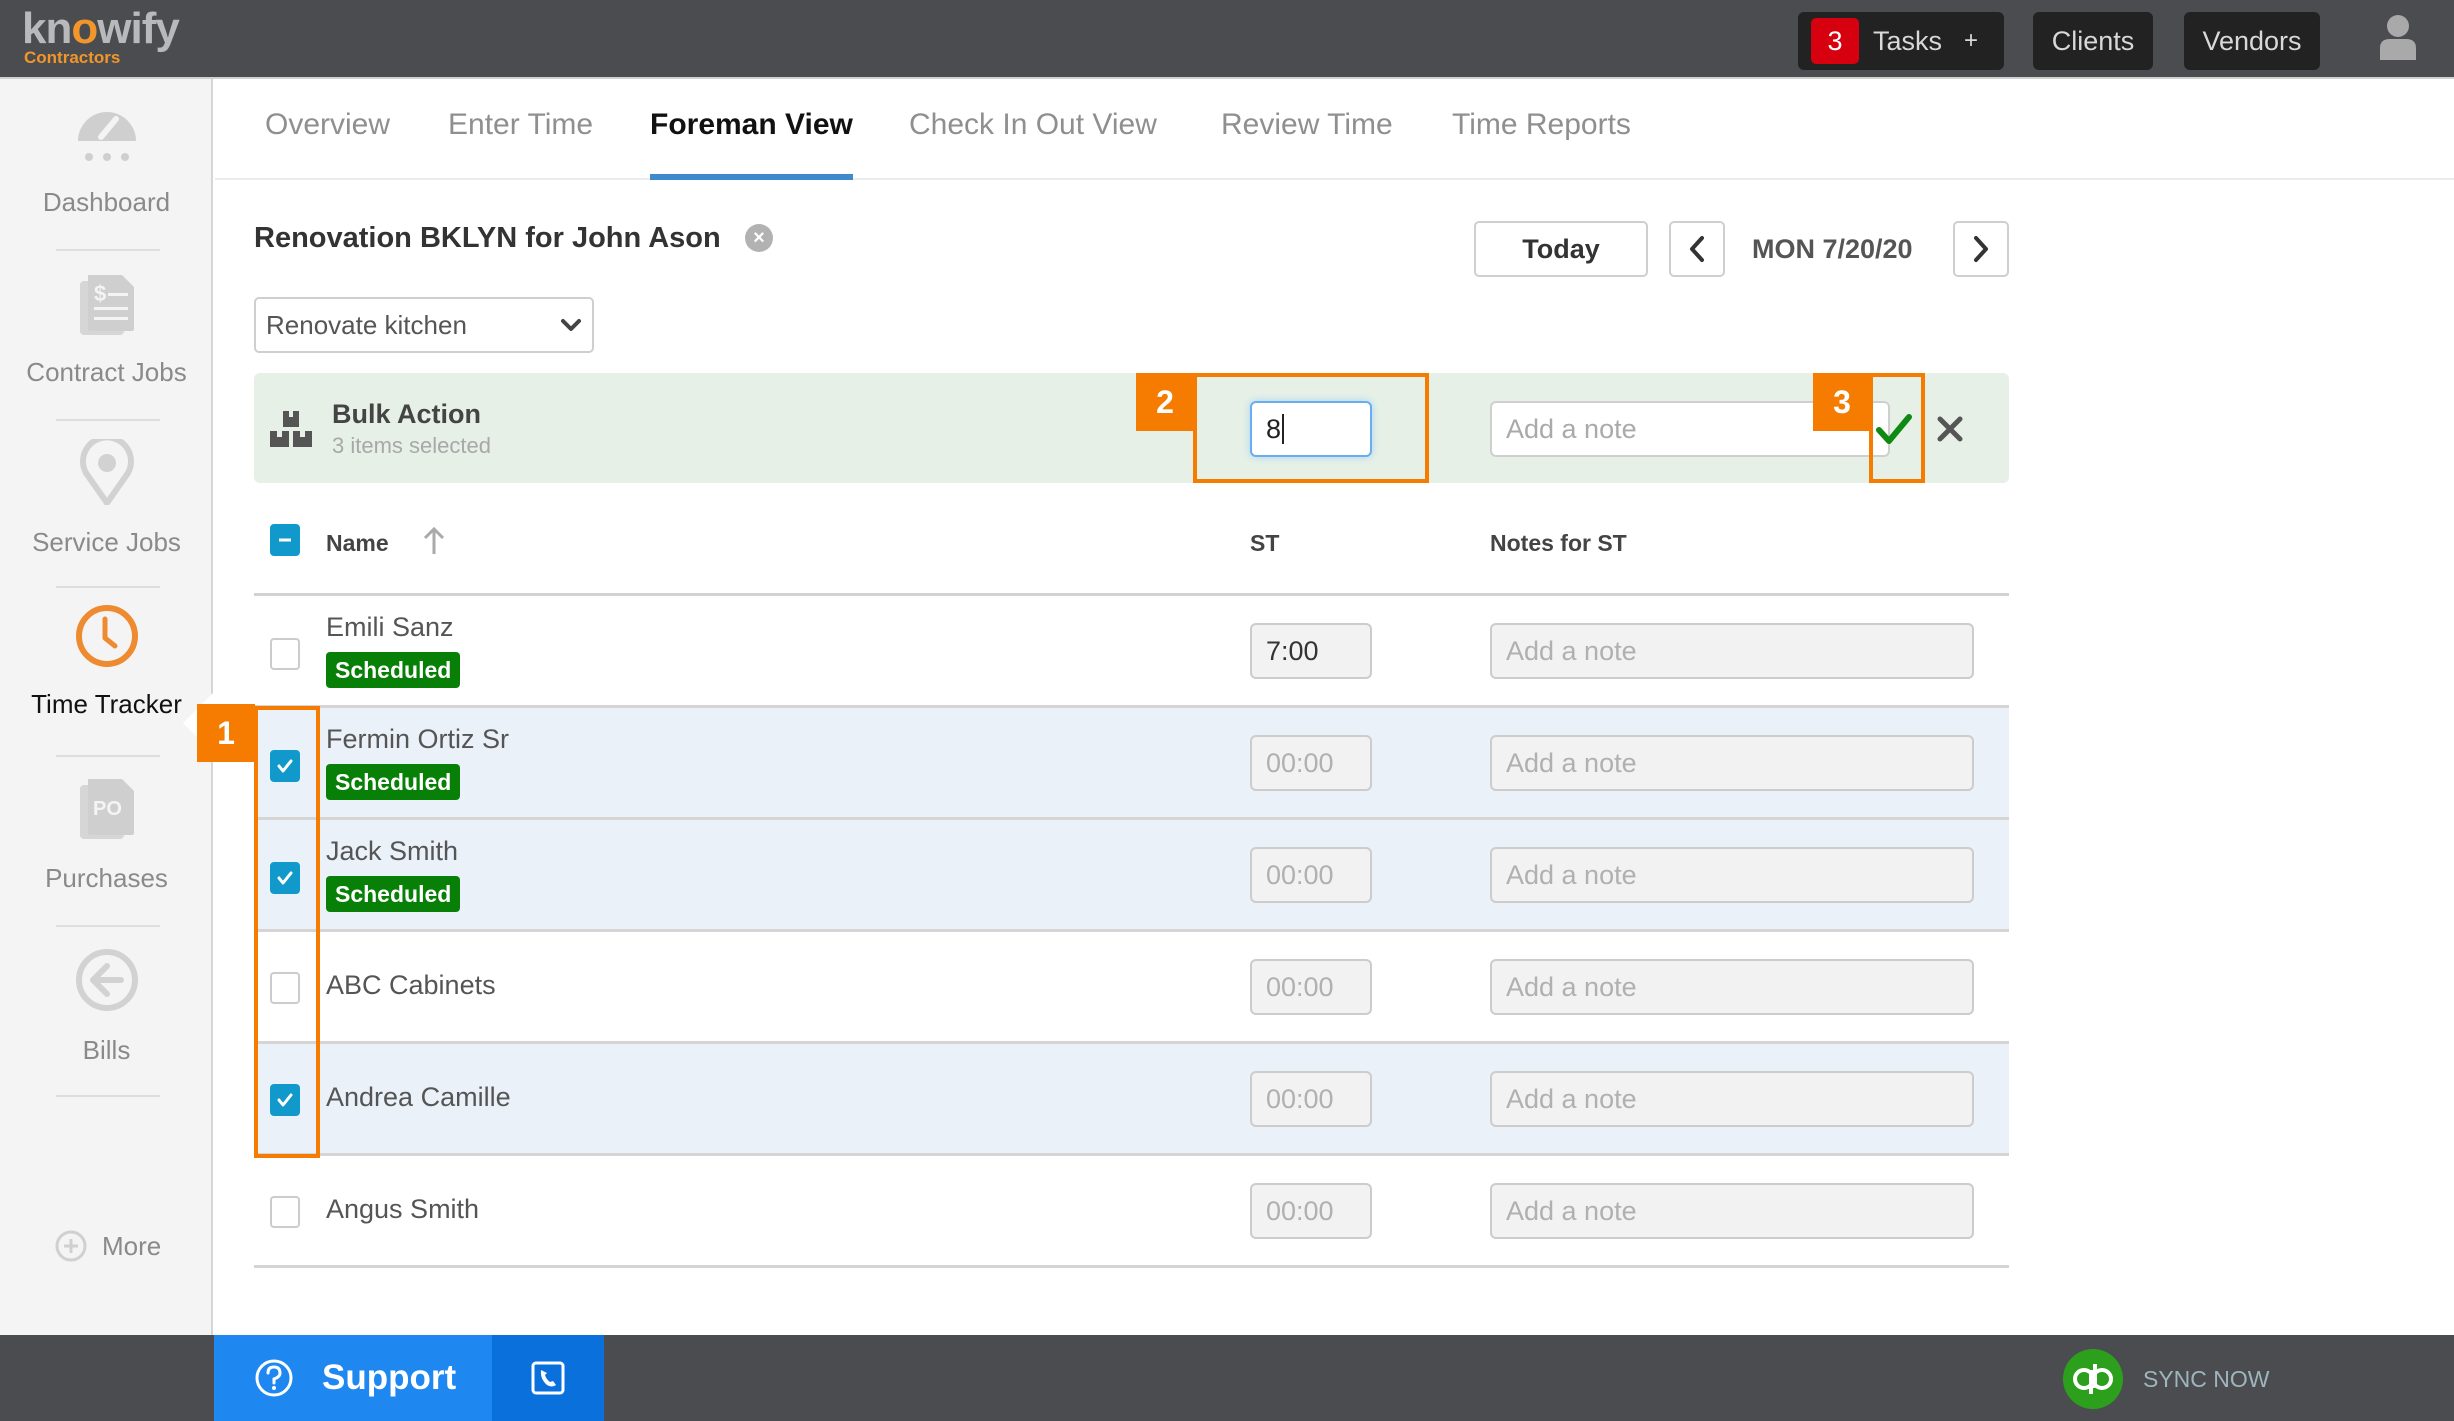  Describe the element at coordinates (487, 238) in the screenshot. I see `page-title: Renovation BKLYN for John Ason` at that location.